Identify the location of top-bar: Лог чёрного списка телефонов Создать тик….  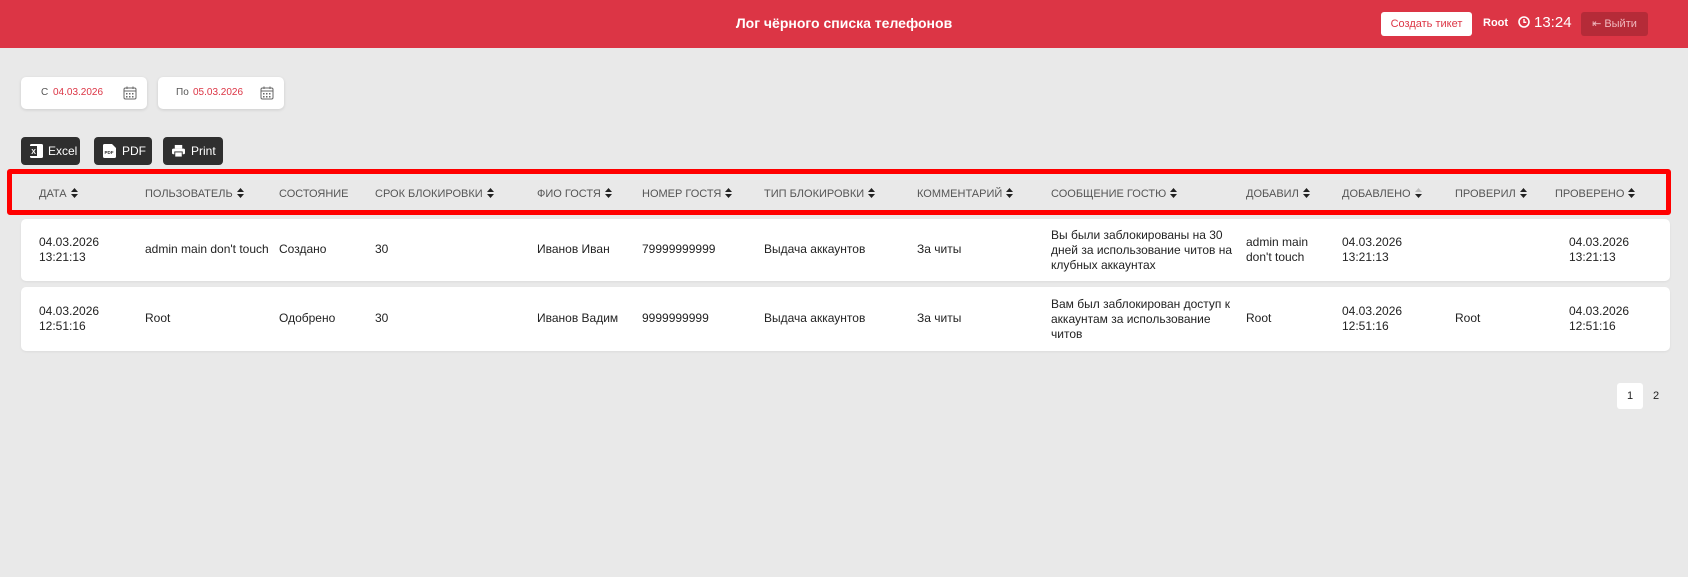
(844, 24).